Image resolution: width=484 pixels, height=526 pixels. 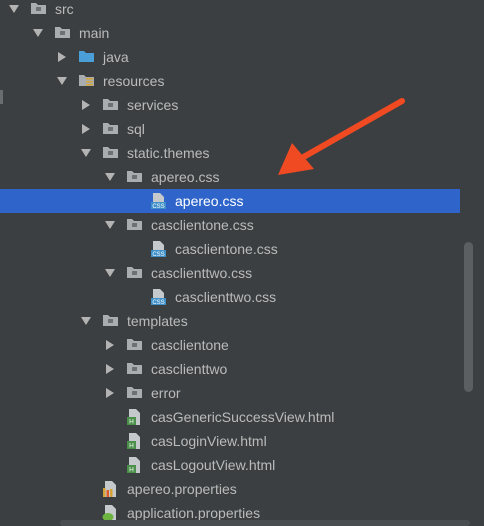 What do you see at coordinates (110, 489) in the screenshot?
I see `properties-file-icon` at bounding box center [110, 489].